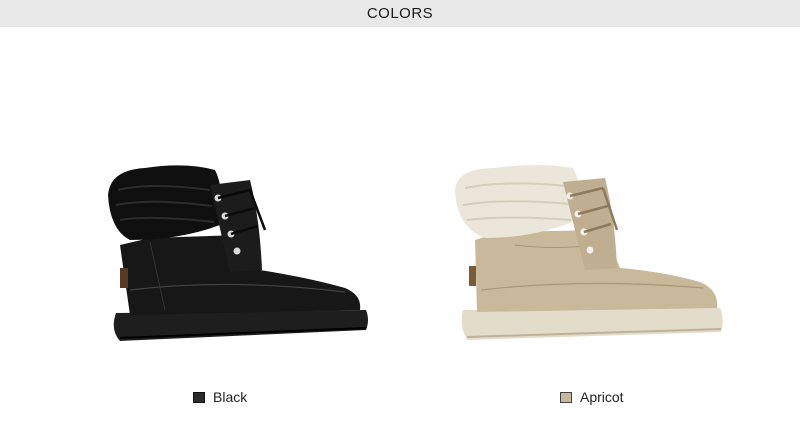 The height and width of the screenshot is (430, 800). Describe the element at coordinates (589, 252) in the screenshot. I see `apricot-boot-icon` at that location.